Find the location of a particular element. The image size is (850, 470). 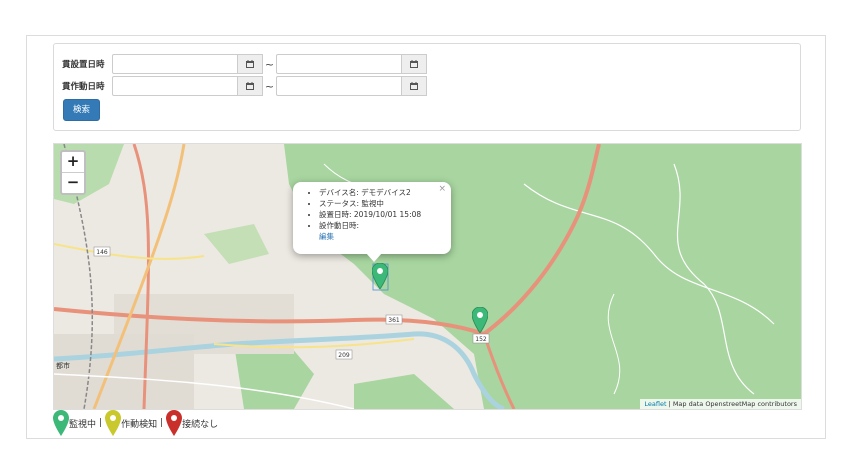

leaflet-link: Leaflet is located at coordinates (655, 404).